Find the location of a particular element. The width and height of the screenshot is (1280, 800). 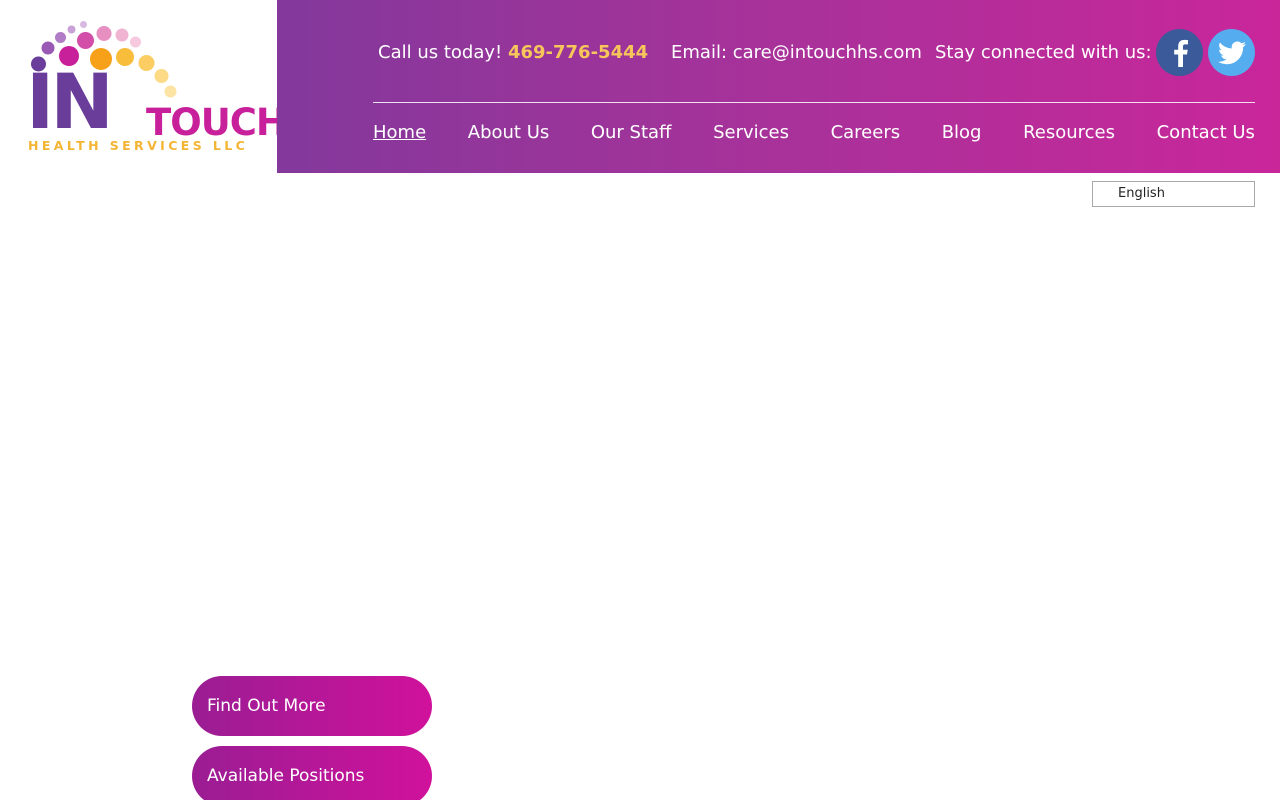

call-us-text: Call us today! 469-776-5444 is located at coordinates (513, 53).